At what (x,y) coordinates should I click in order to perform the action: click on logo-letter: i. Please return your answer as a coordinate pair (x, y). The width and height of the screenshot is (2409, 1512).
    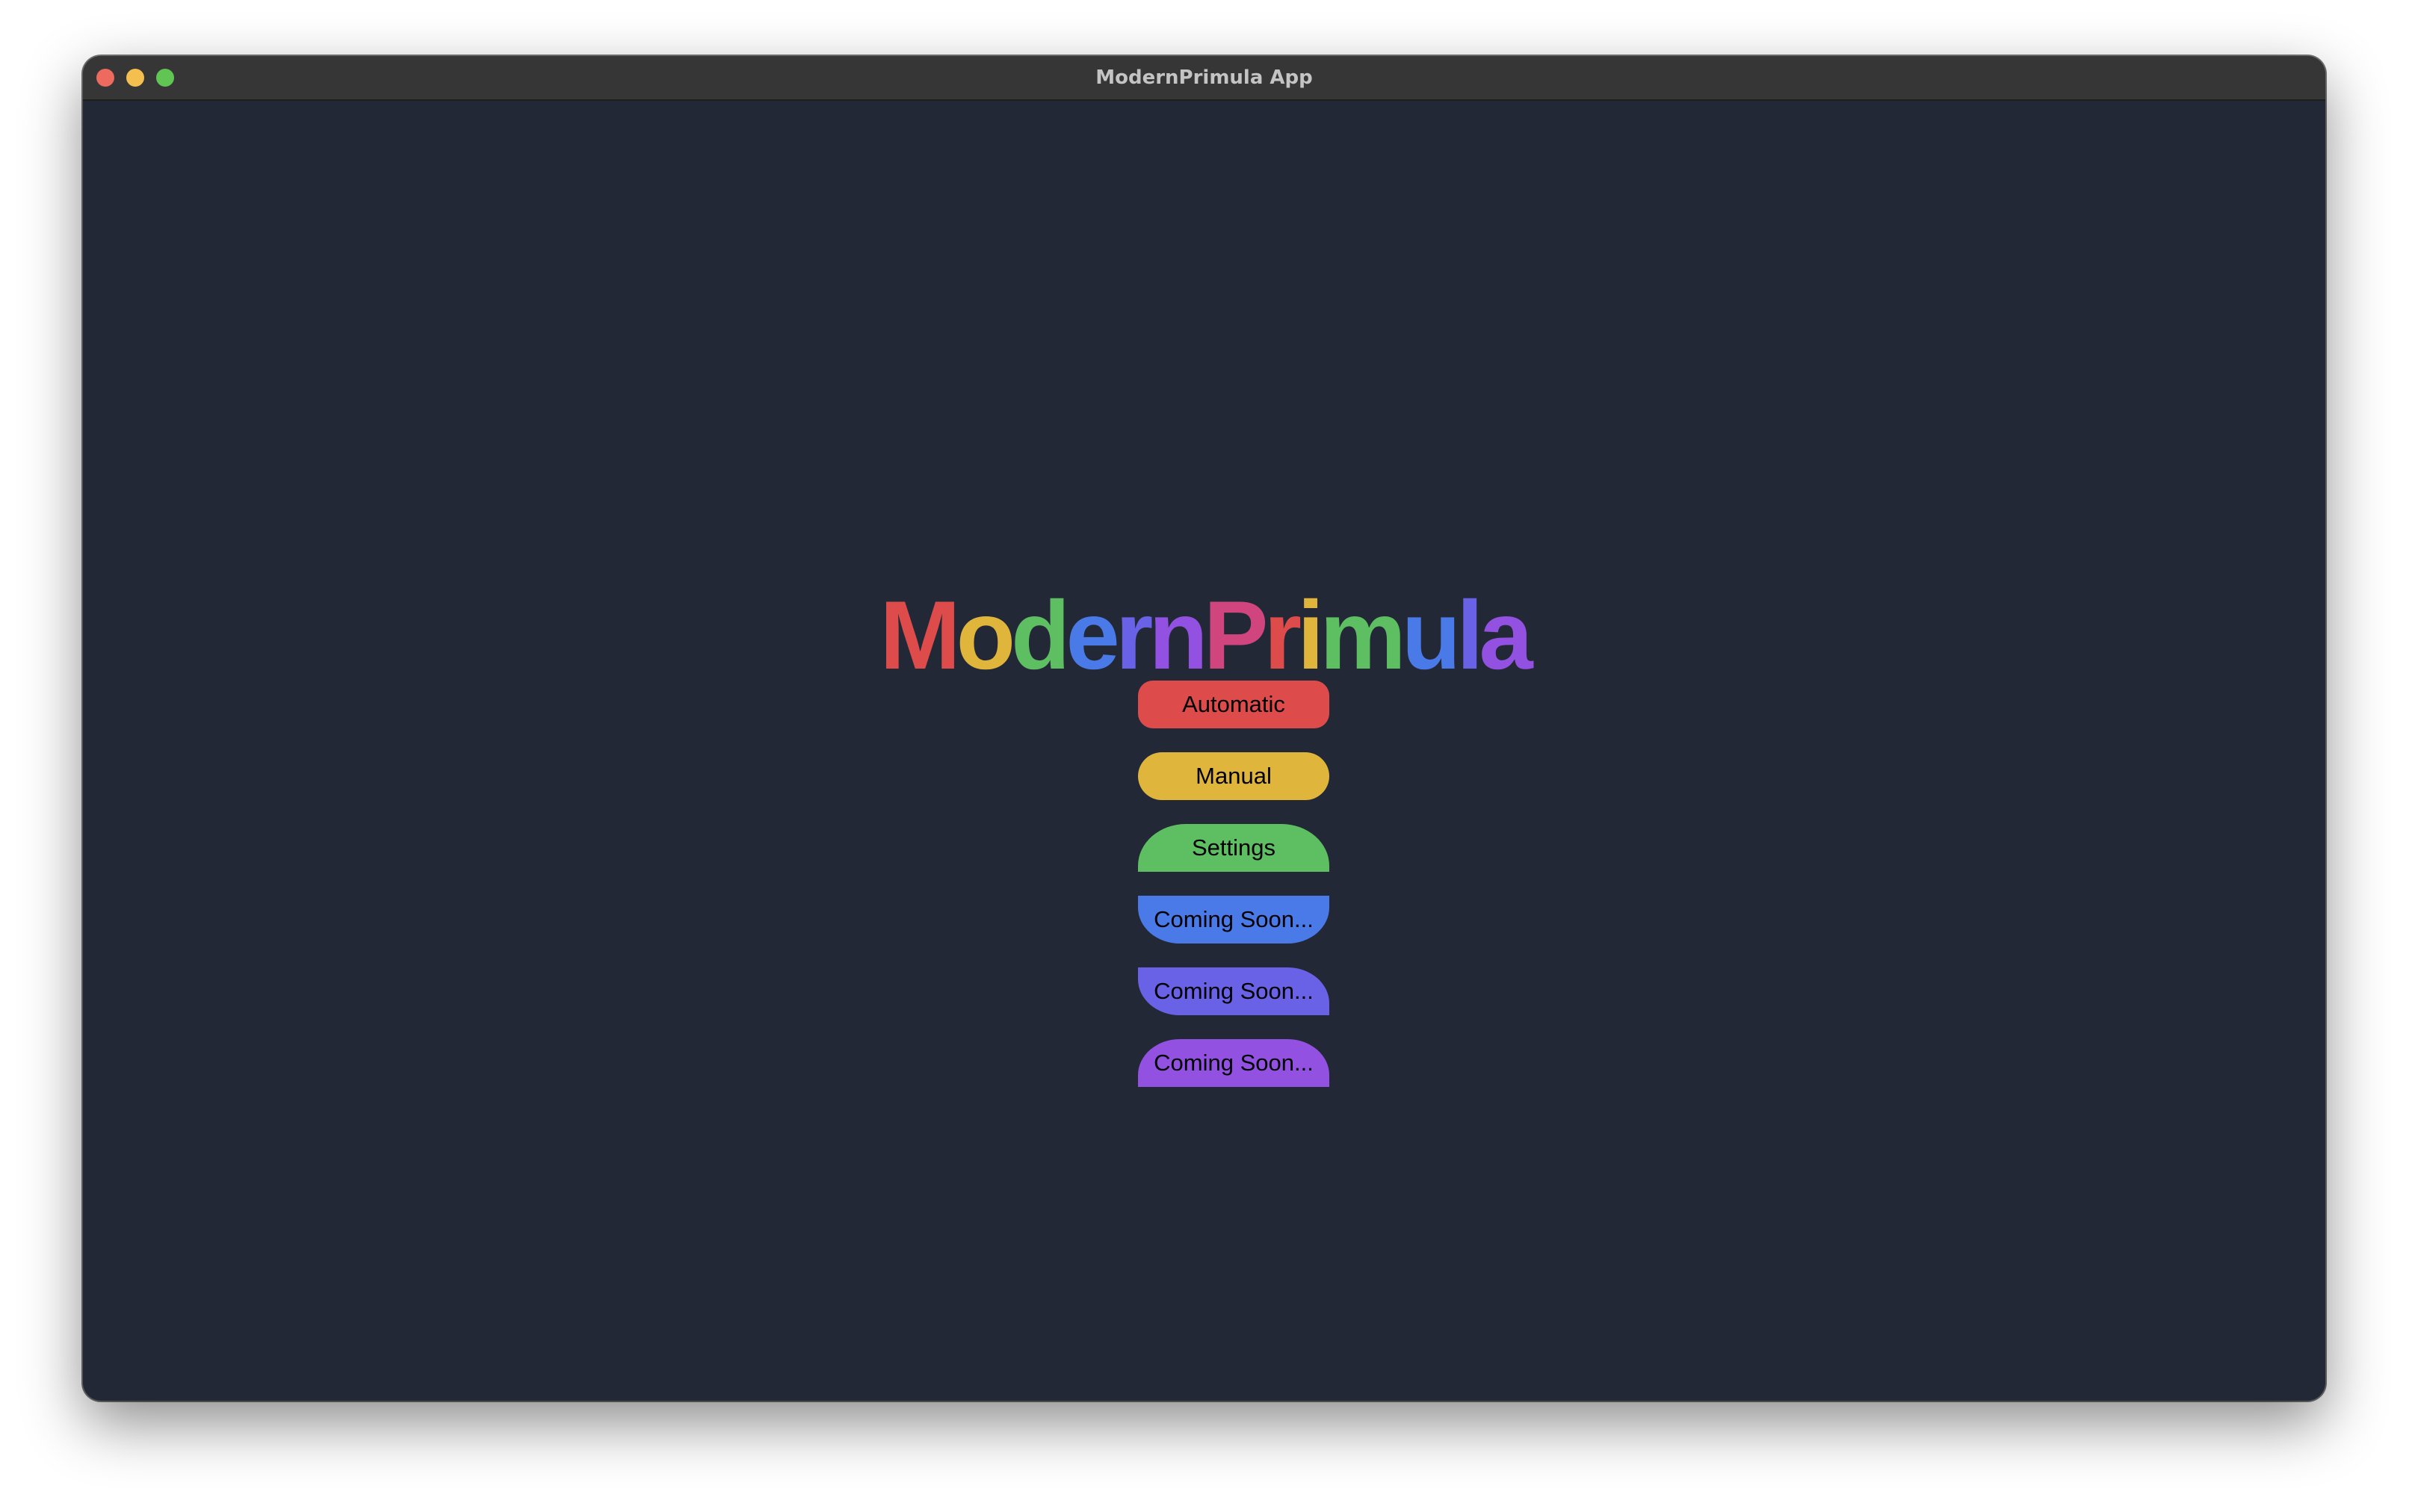
    Looking at the image, I should click on (1310, 635).